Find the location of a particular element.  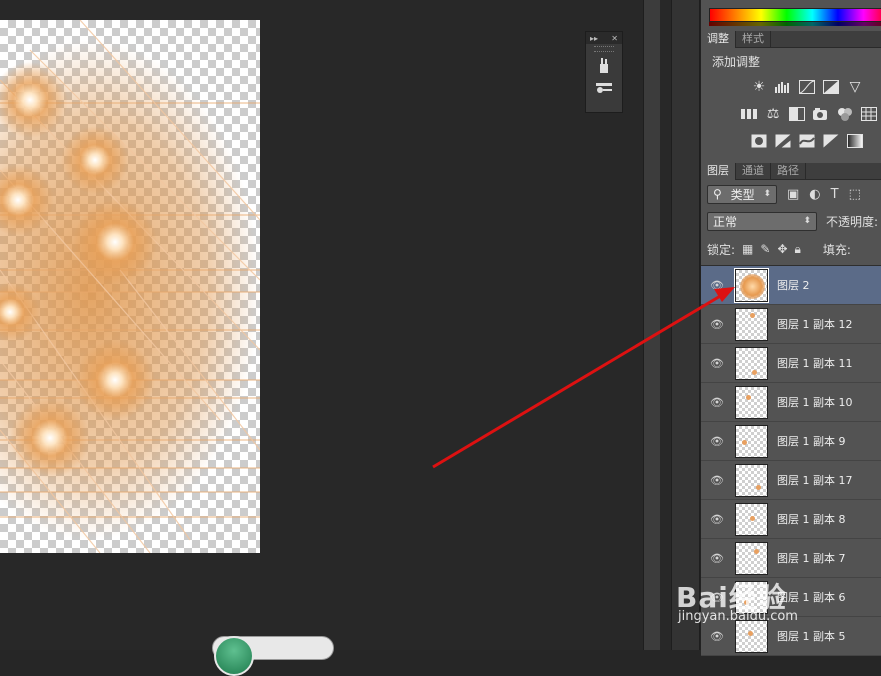

layer-name: 图层 1 副本 11 is located at coordinates (815, 363).